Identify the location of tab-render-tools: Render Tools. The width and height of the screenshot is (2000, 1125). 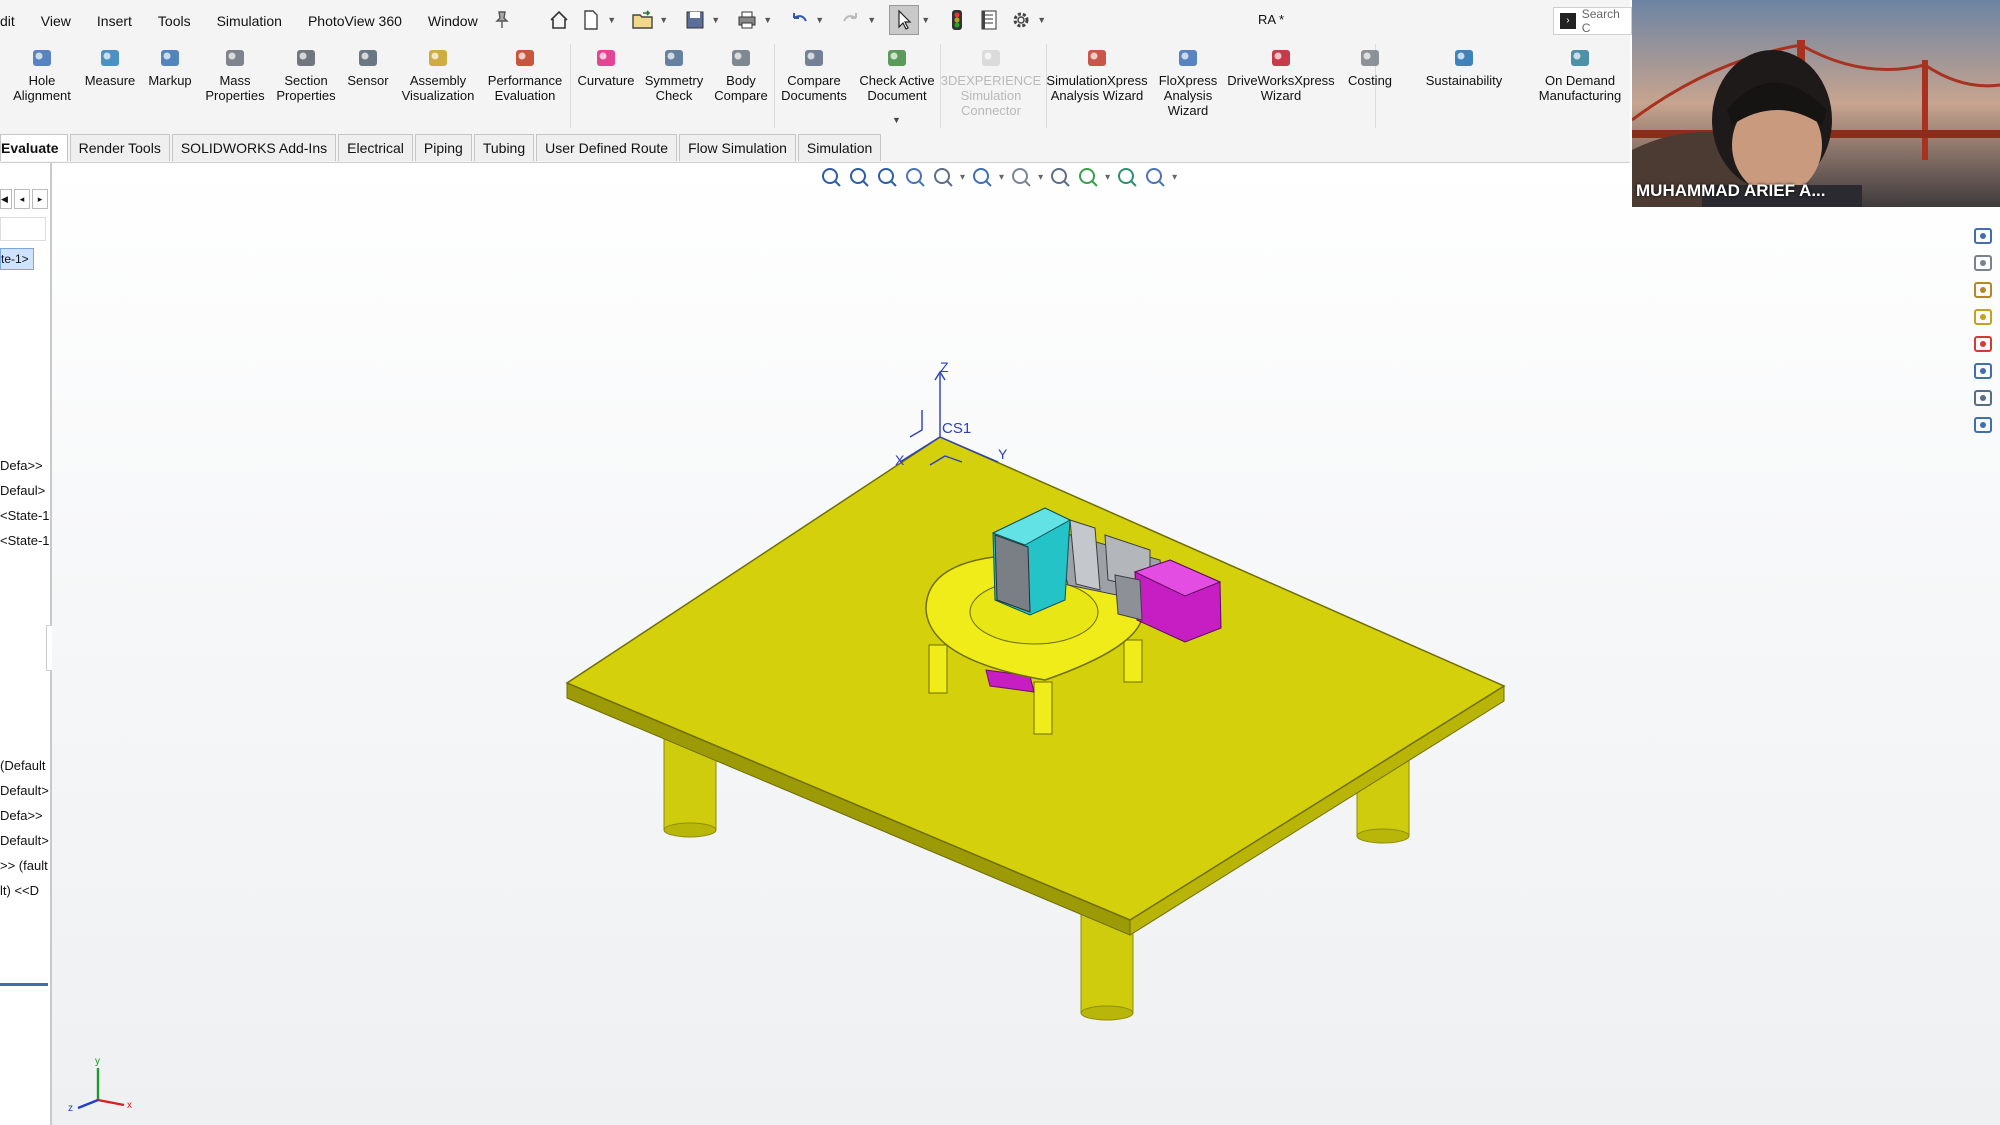
(119, 147).